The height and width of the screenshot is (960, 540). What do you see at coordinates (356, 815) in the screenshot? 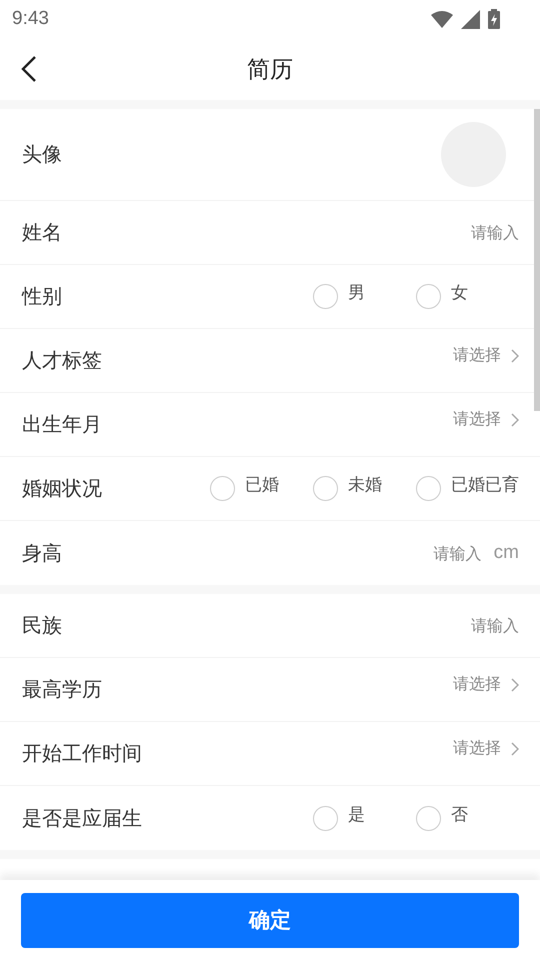
I see `radio-label: 是` at bounding box center [356, 815].